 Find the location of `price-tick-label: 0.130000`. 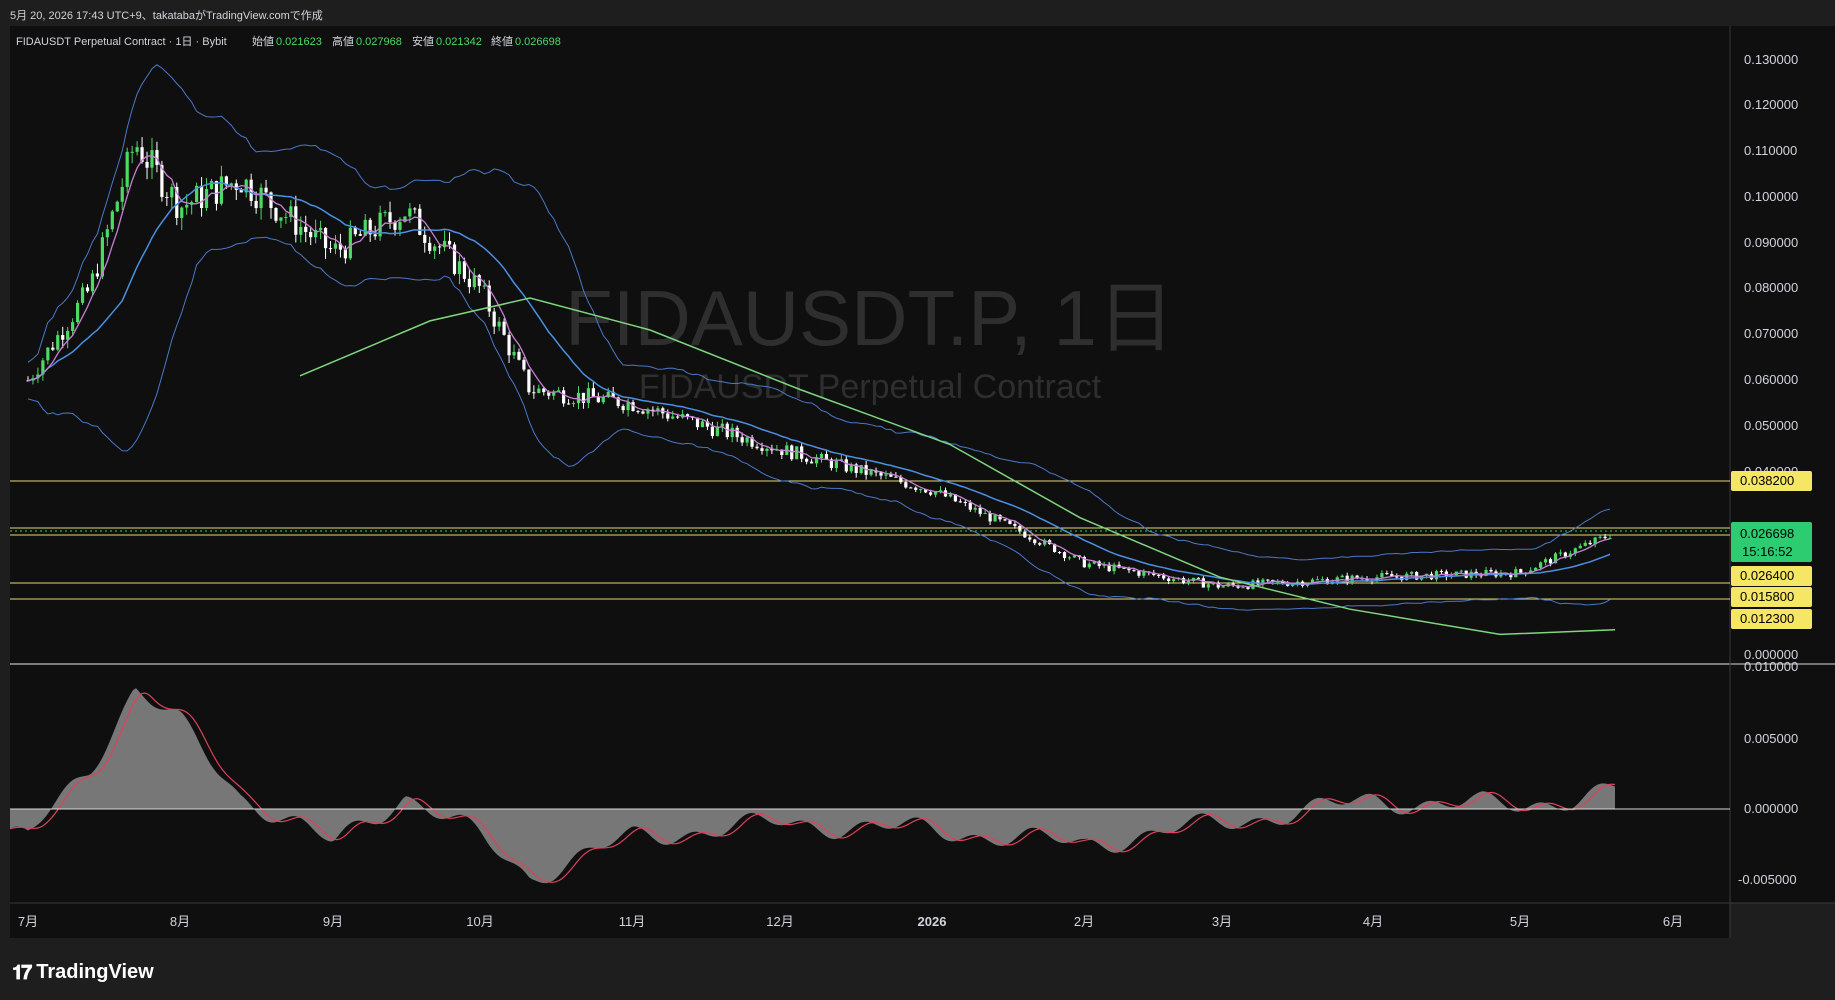

price-tick-label: 0.130000 is located at coordinates (1771, 59).